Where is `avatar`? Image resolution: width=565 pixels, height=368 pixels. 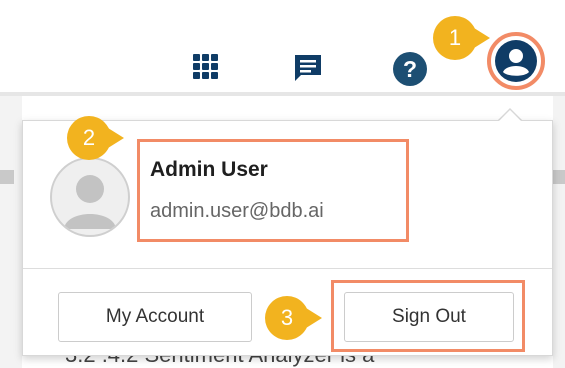
avatar is located at coordinates (90, 197).